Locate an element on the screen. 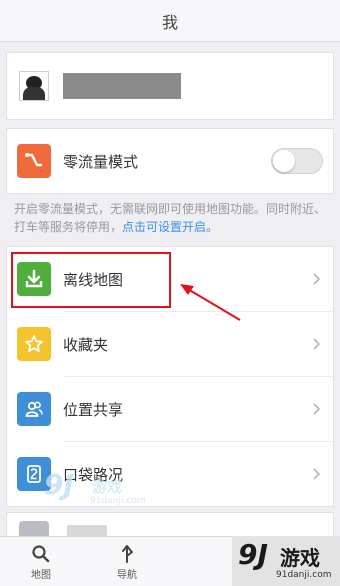 The width and height of the screenshot is (340, 586). tab-map: 地图 is located at coordinates (41, 561).